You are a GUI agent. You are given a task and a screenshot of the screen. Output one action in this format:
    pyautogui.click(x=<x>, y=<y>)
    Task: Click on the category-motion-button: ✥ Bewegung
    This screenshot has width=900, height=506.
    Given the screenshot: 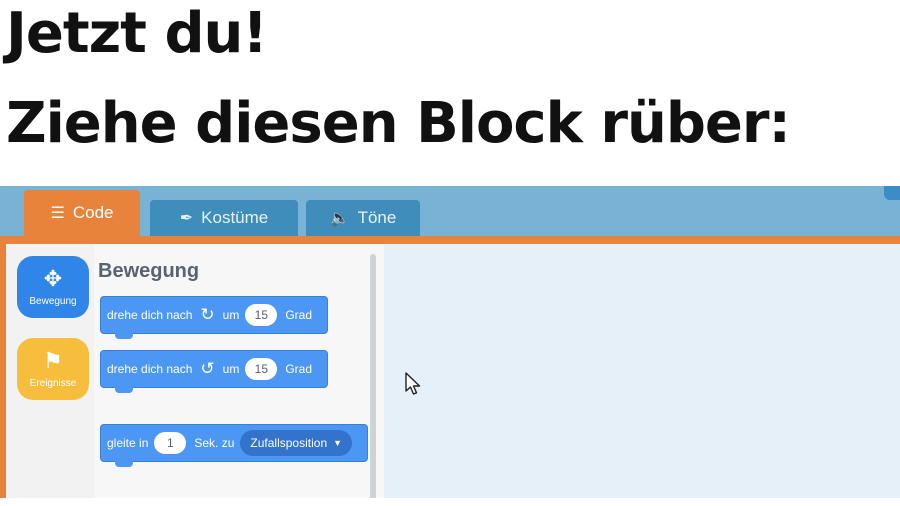 What is the action you would take?
    pyautogui.click(x=53, y=287)
    